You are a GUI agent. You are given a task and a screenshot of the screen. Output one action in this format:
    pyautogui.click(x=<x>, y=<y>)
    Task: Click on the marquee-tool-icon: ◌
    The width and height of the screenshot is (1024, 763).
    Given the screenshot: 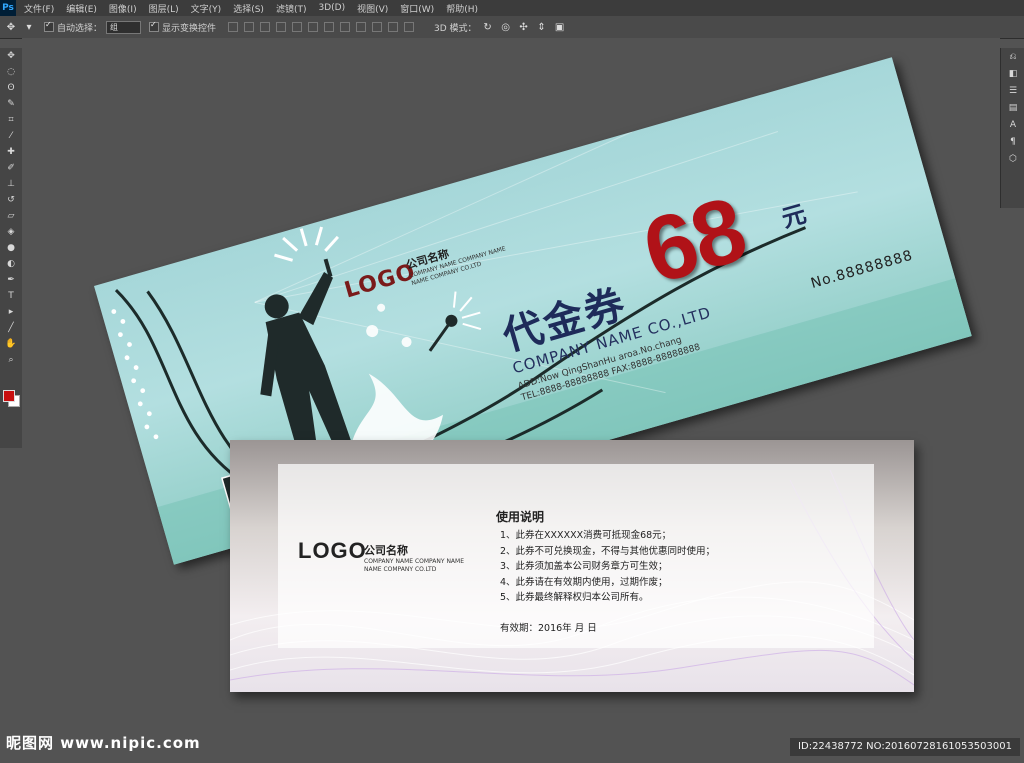 What is the action you would take?
    pyautogui.click(x=11, y=72)
    